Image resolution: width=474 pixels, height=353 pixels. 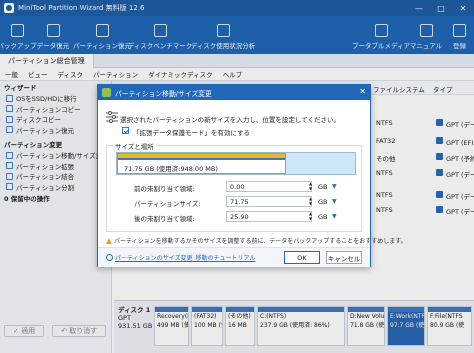 What do you see at coordinates (230, 120) in the screenshot?
I see `dialog-description: 選択されたパーティションの新サイズを入力し、位置を設定してください。` at bounding box center [230, 120].